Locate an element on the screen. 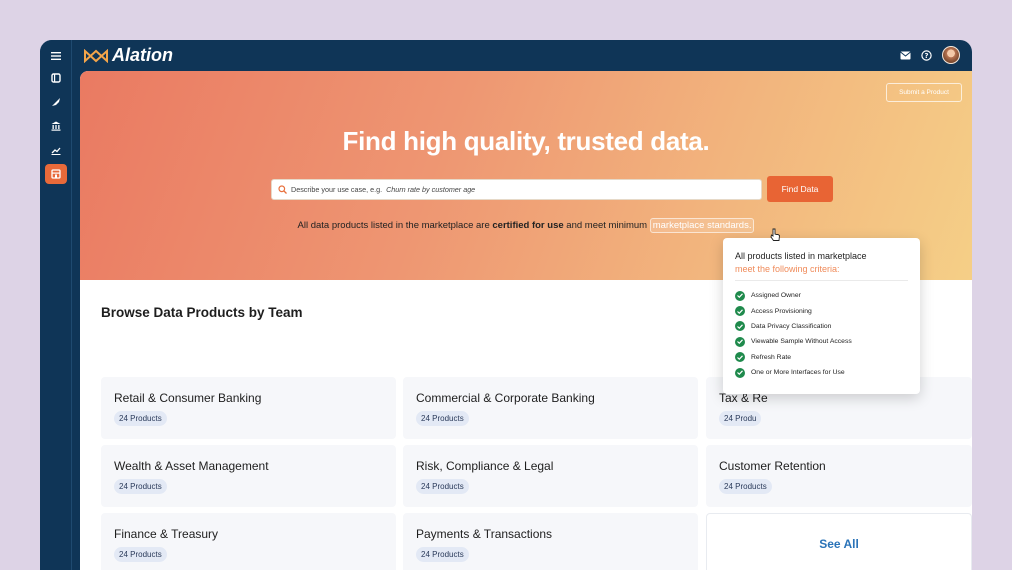  book-icon is located at coordinates (56, 78).